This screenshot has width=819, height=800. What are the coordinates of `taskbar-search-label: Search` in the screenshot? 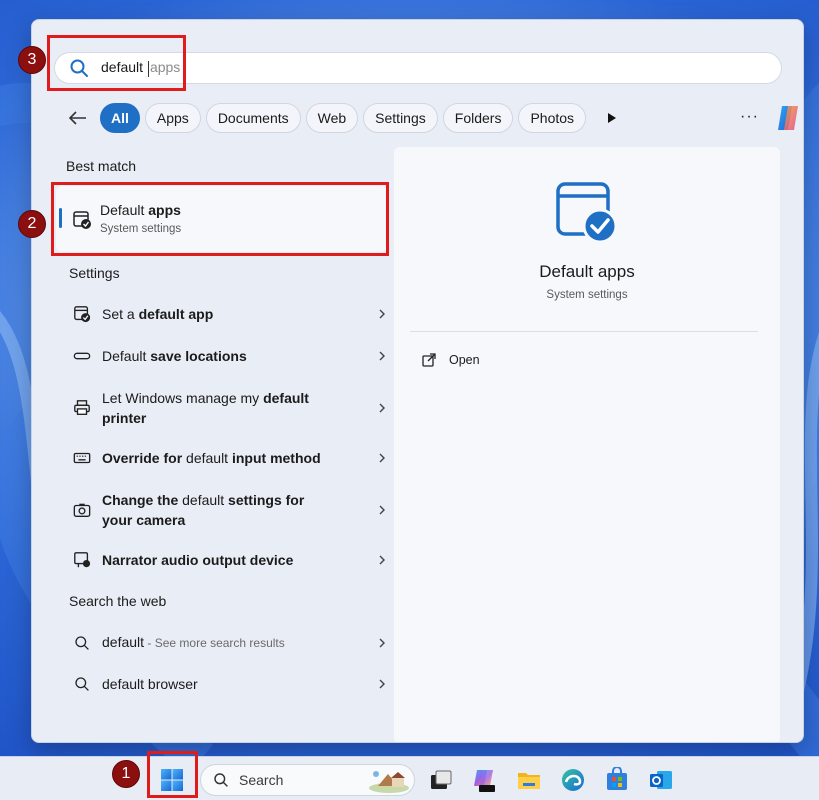 It's located at (261, 780).